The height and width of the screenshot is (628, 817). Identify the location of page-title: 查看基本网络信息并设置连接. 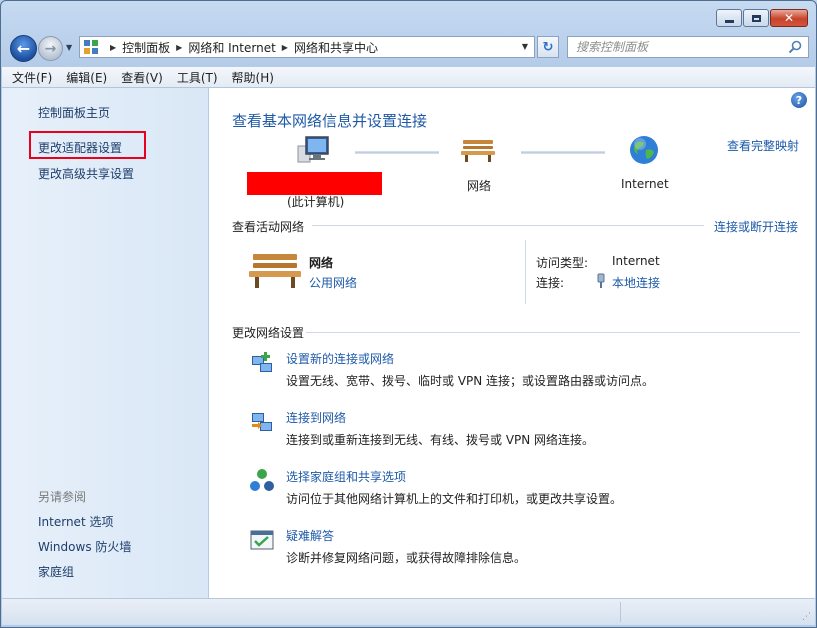
(330, 121).